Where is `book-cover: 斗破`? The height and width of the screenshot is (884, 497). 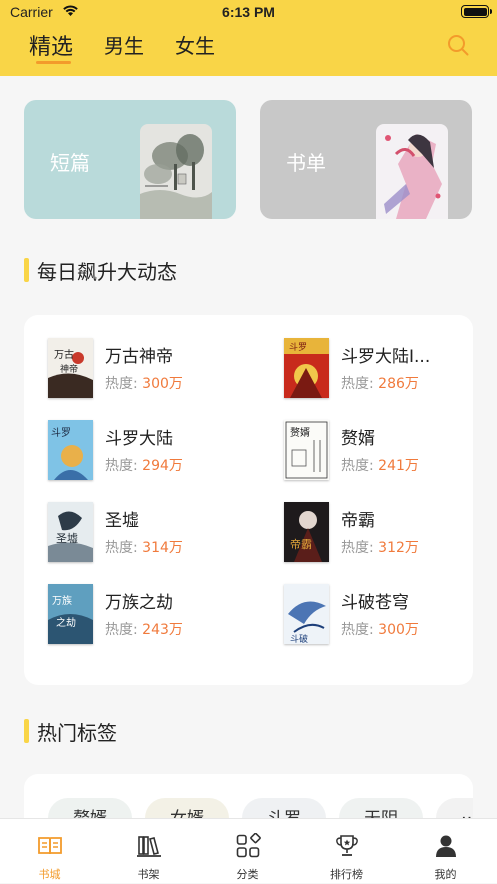
book-cover: 斗破 is located at coordinates (306, 614).